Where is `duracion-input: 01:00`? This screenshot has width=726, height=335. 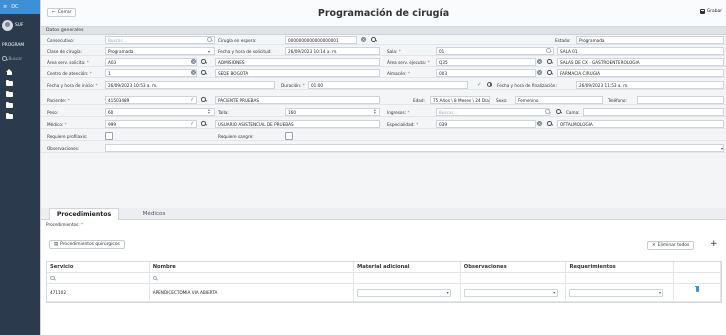 duracion-input: 01:00 is located at coordinates (388, 85).